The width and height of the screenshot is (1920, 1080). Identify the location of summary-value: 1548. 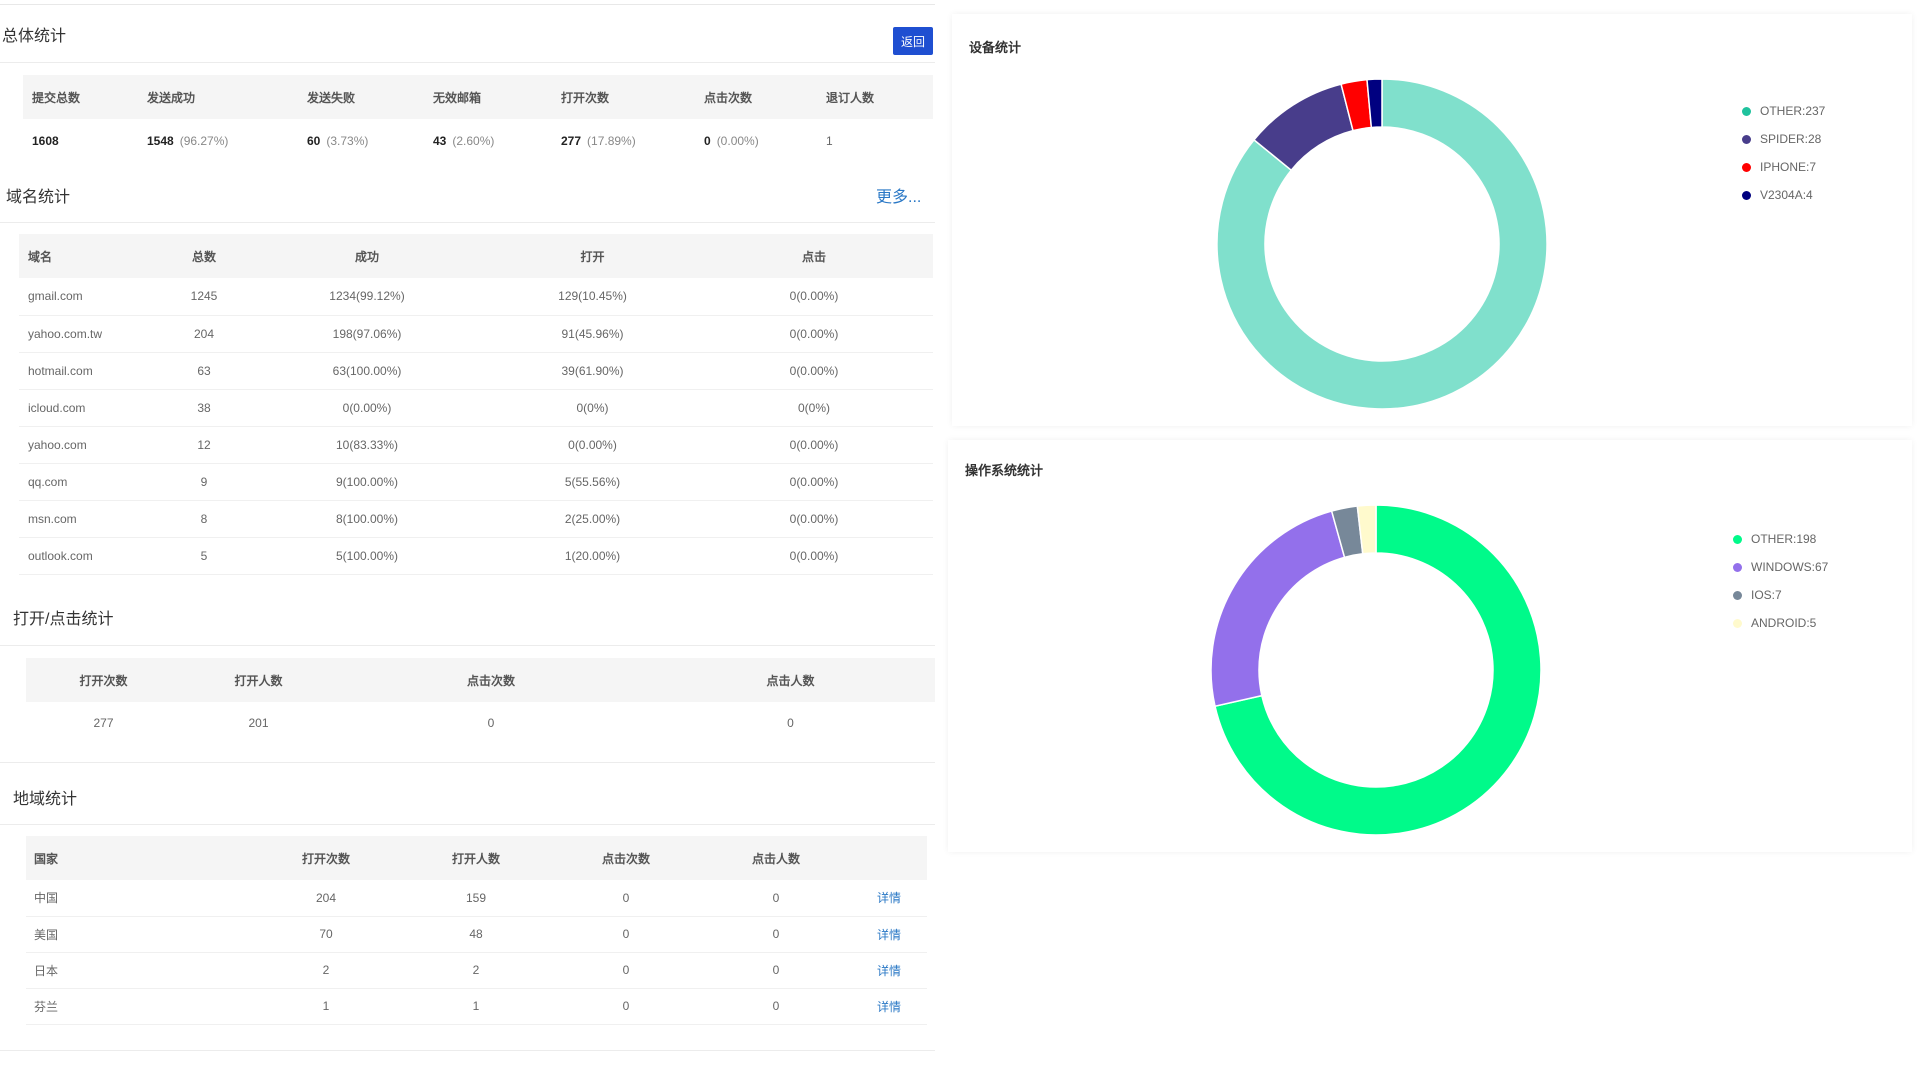
(160, 141).